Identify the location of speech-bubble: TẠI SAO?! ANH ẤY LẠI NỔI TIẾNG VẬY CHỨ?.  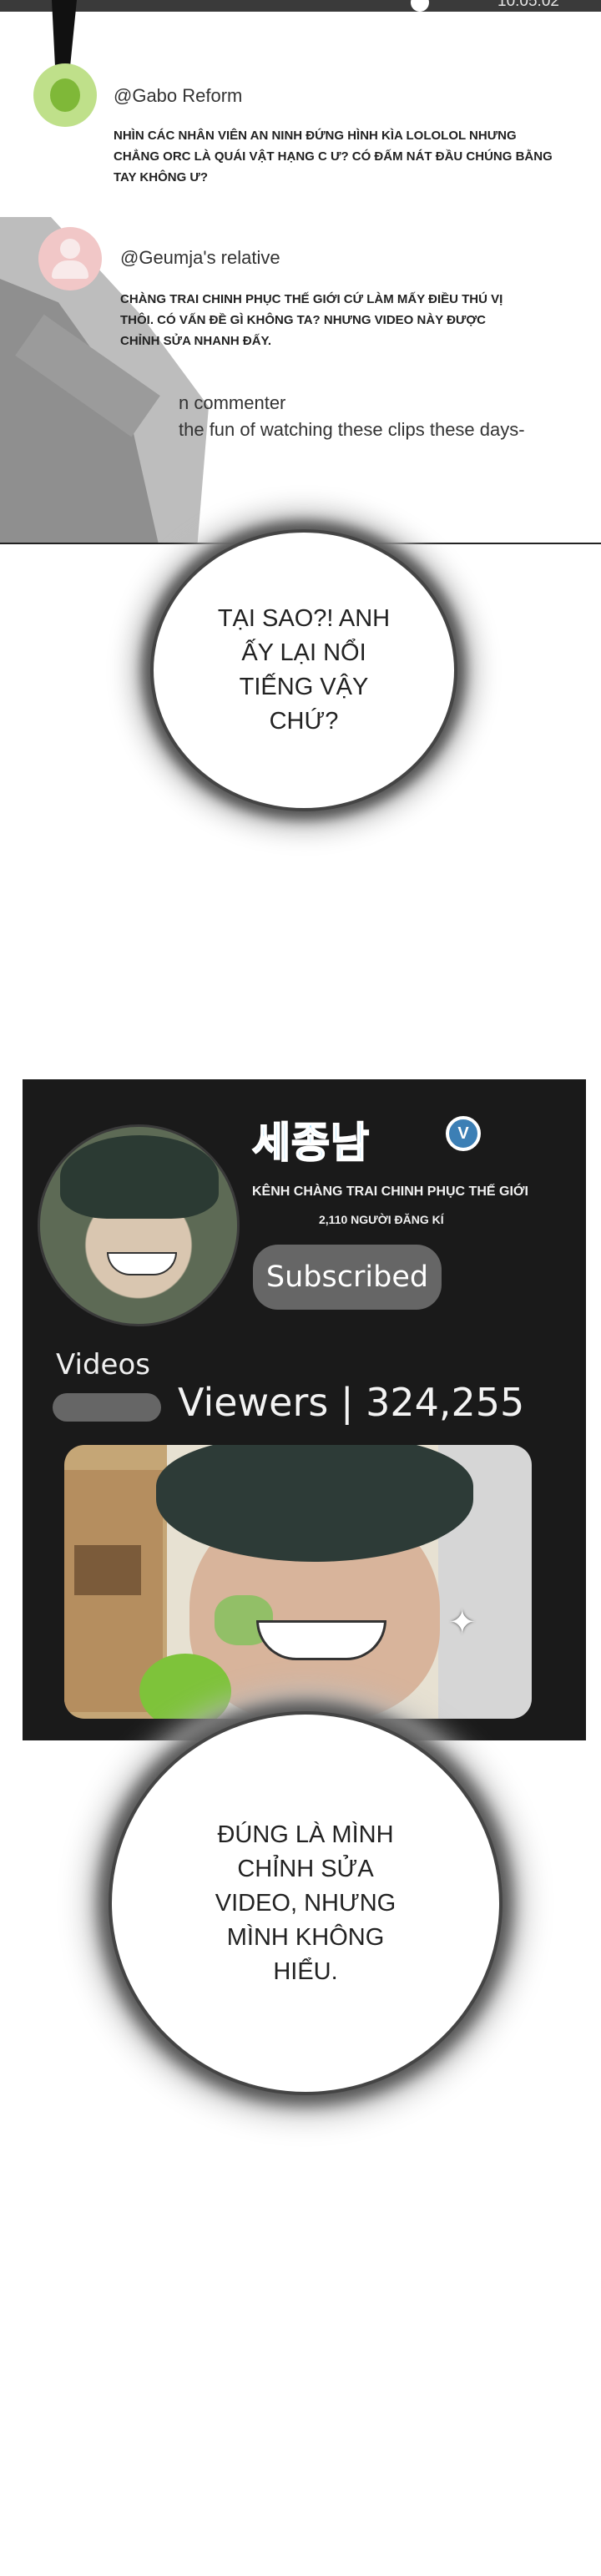
(304, 670).